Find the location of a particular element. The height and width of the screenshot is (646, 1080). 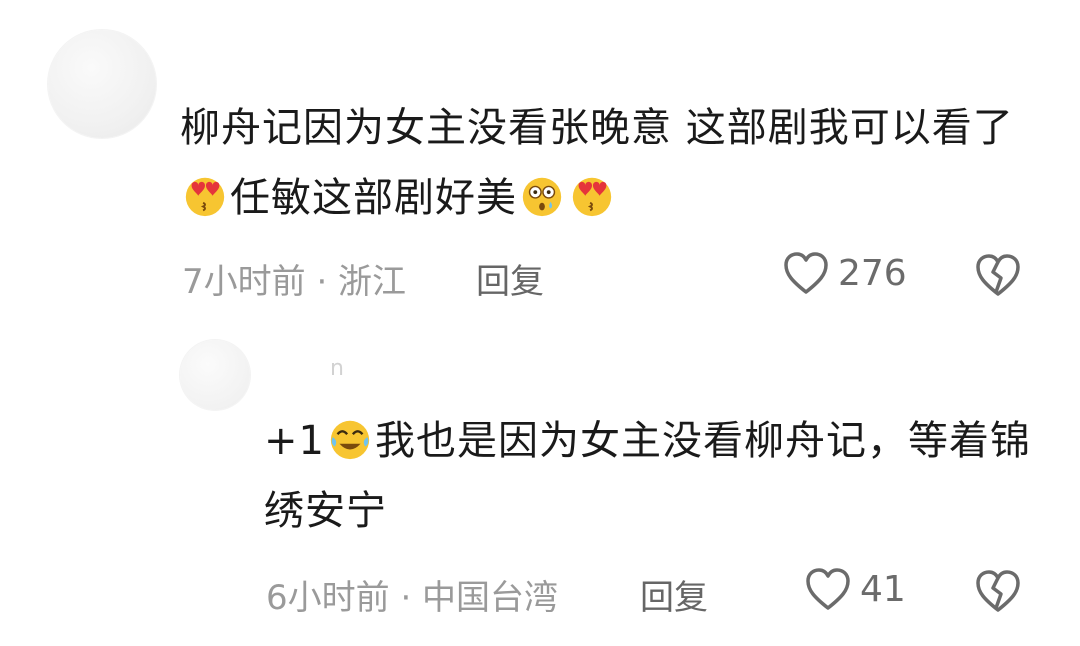

tears-of-joy-emoji is located at coordinates (350, 440).